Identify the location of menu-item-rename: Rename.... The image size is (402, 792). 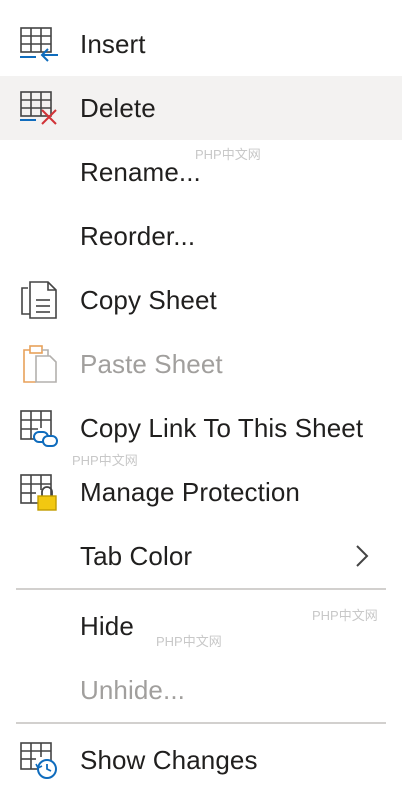
(201, 172).